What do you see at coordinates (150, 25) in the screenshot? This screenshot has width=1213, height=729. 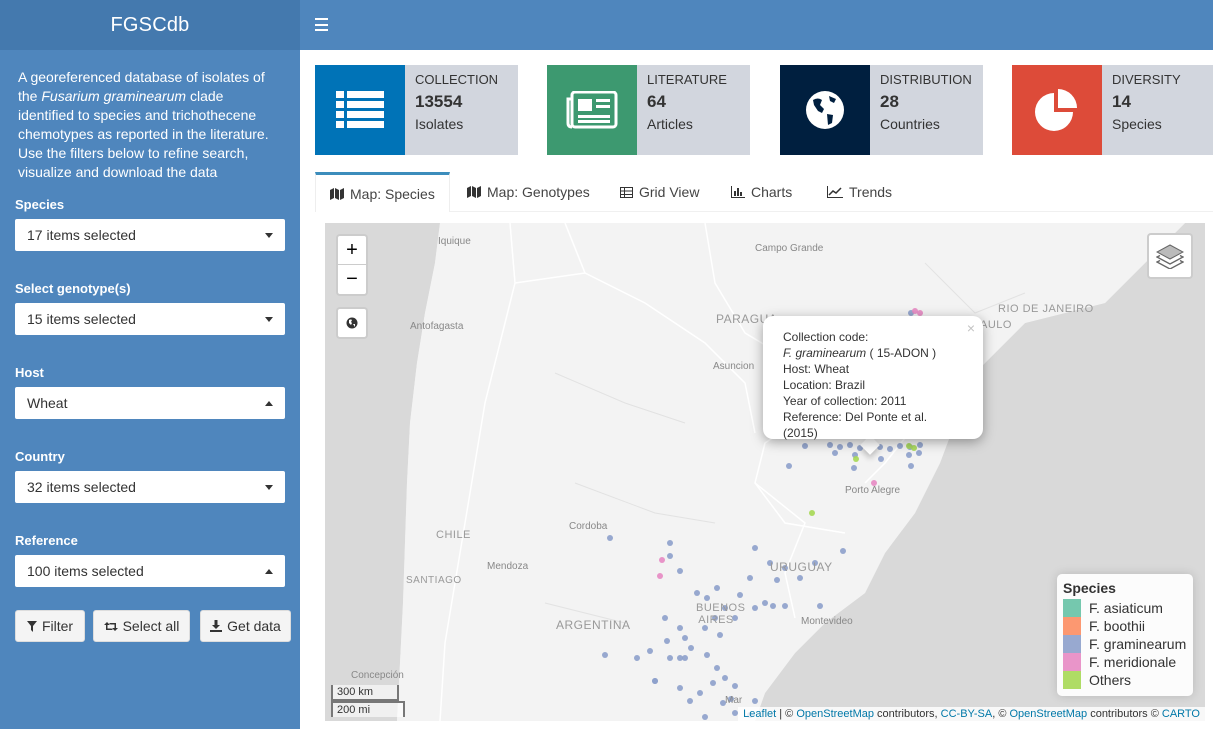 I see `brand-title: FGSCdb` at bounding box center [150, 25].